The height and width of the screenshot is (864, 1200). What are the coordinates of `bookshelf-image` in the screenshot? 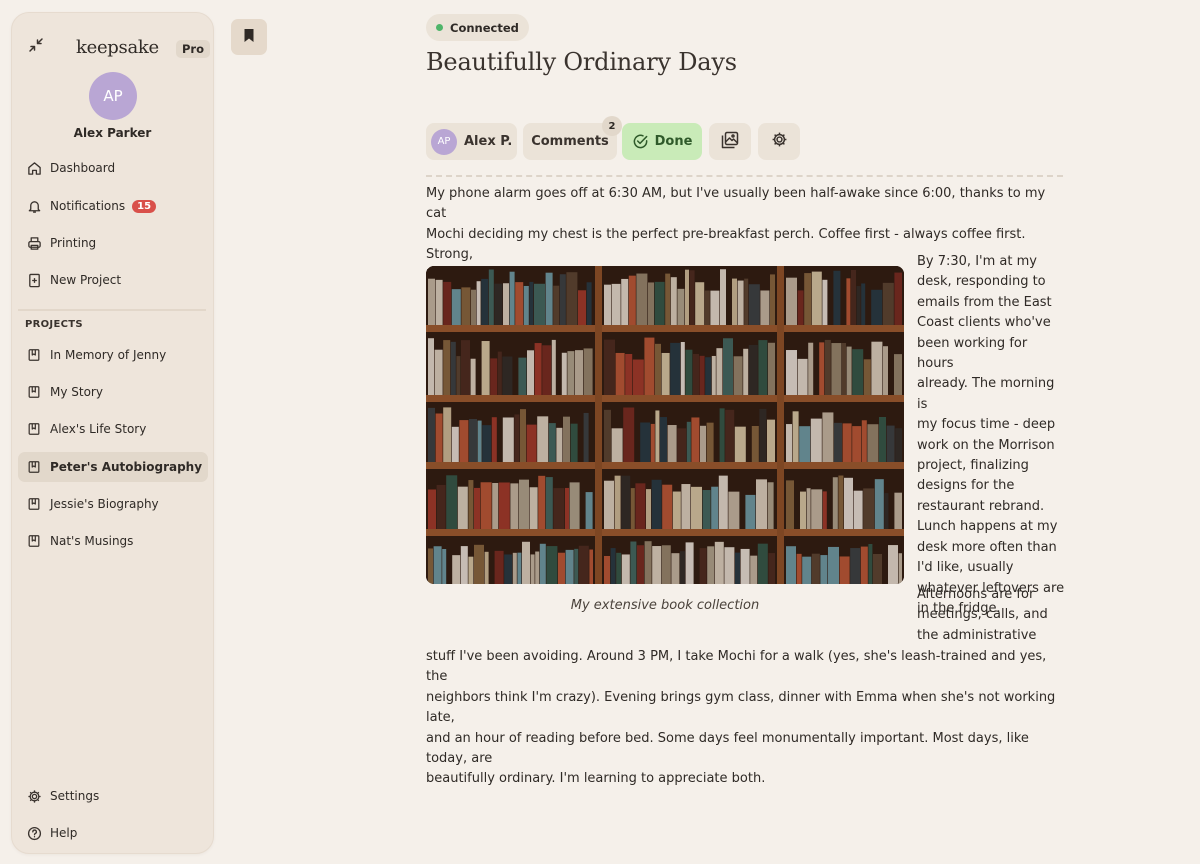 It's located at (665, 425).